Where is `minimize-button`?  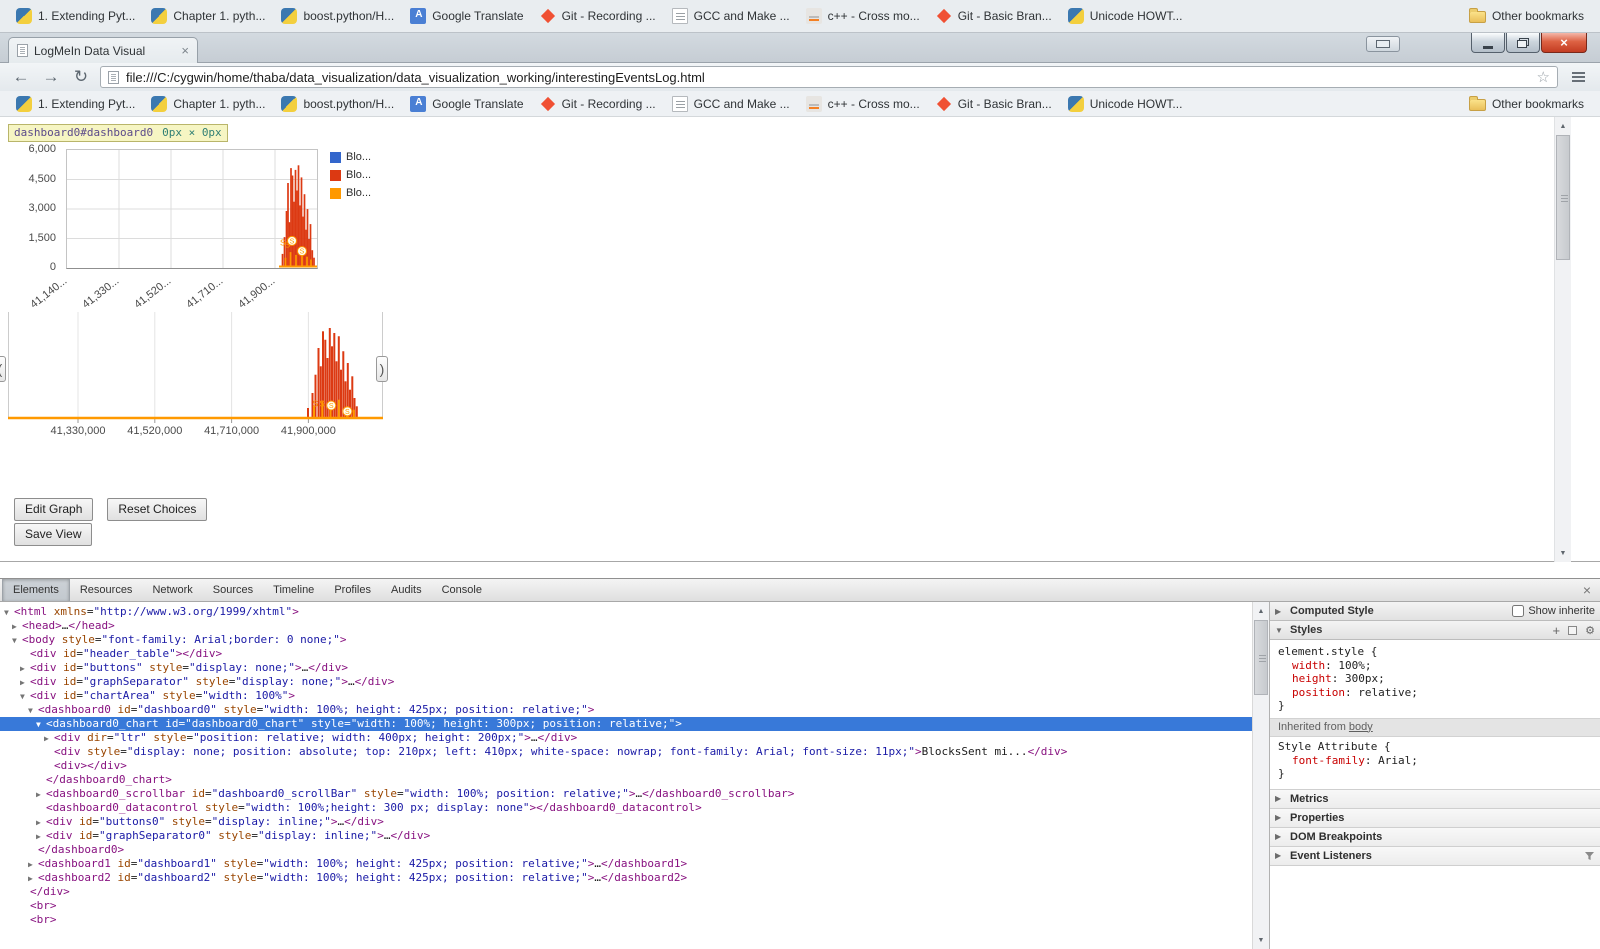
minimize-button is located at coordinates (1488, 43).